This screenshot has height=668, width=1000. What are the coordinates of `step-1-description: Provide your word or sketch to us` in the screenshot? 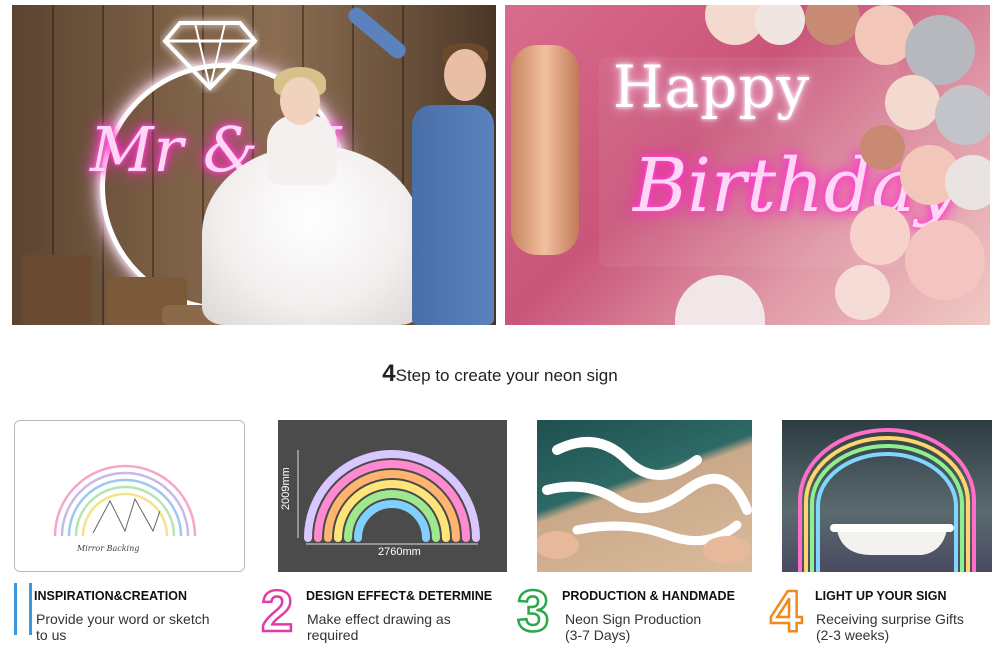 It's located at (123, 627).